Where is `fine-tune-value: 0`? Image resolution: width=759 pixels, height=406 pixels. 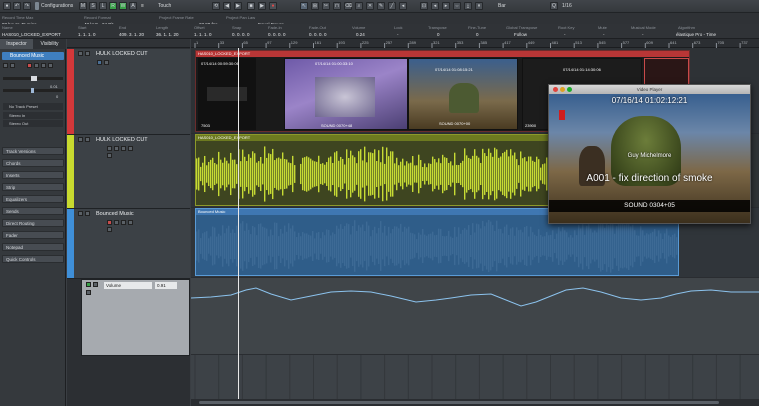
fine-tune-value: 0 is located at coordinates (477, 34).